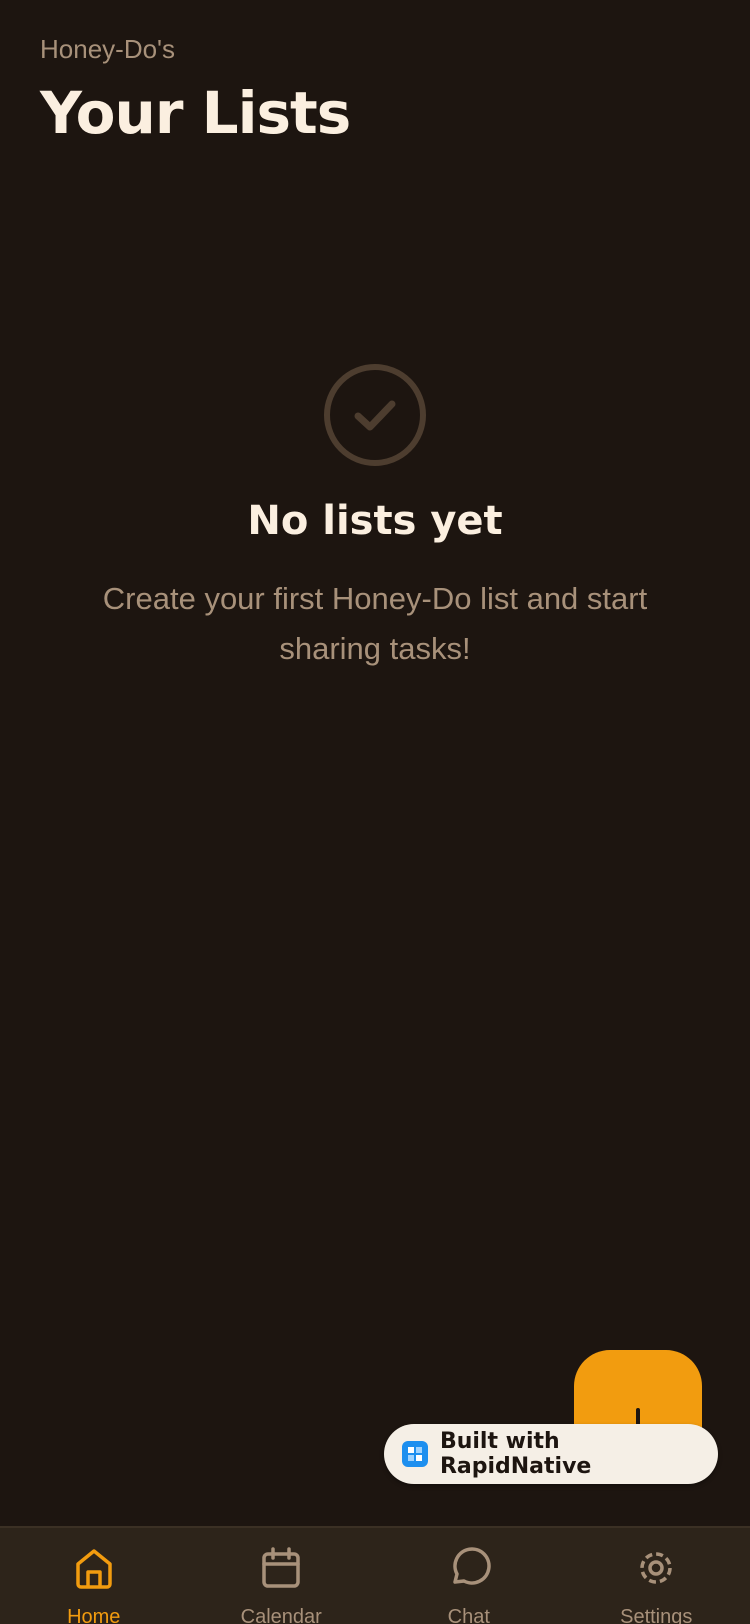 The height and width of the screenshot is (1624, 750). Describe the element at coordinates (415, 1454) in the screenshot. I see `rapidnative-logo-icon` at that location.